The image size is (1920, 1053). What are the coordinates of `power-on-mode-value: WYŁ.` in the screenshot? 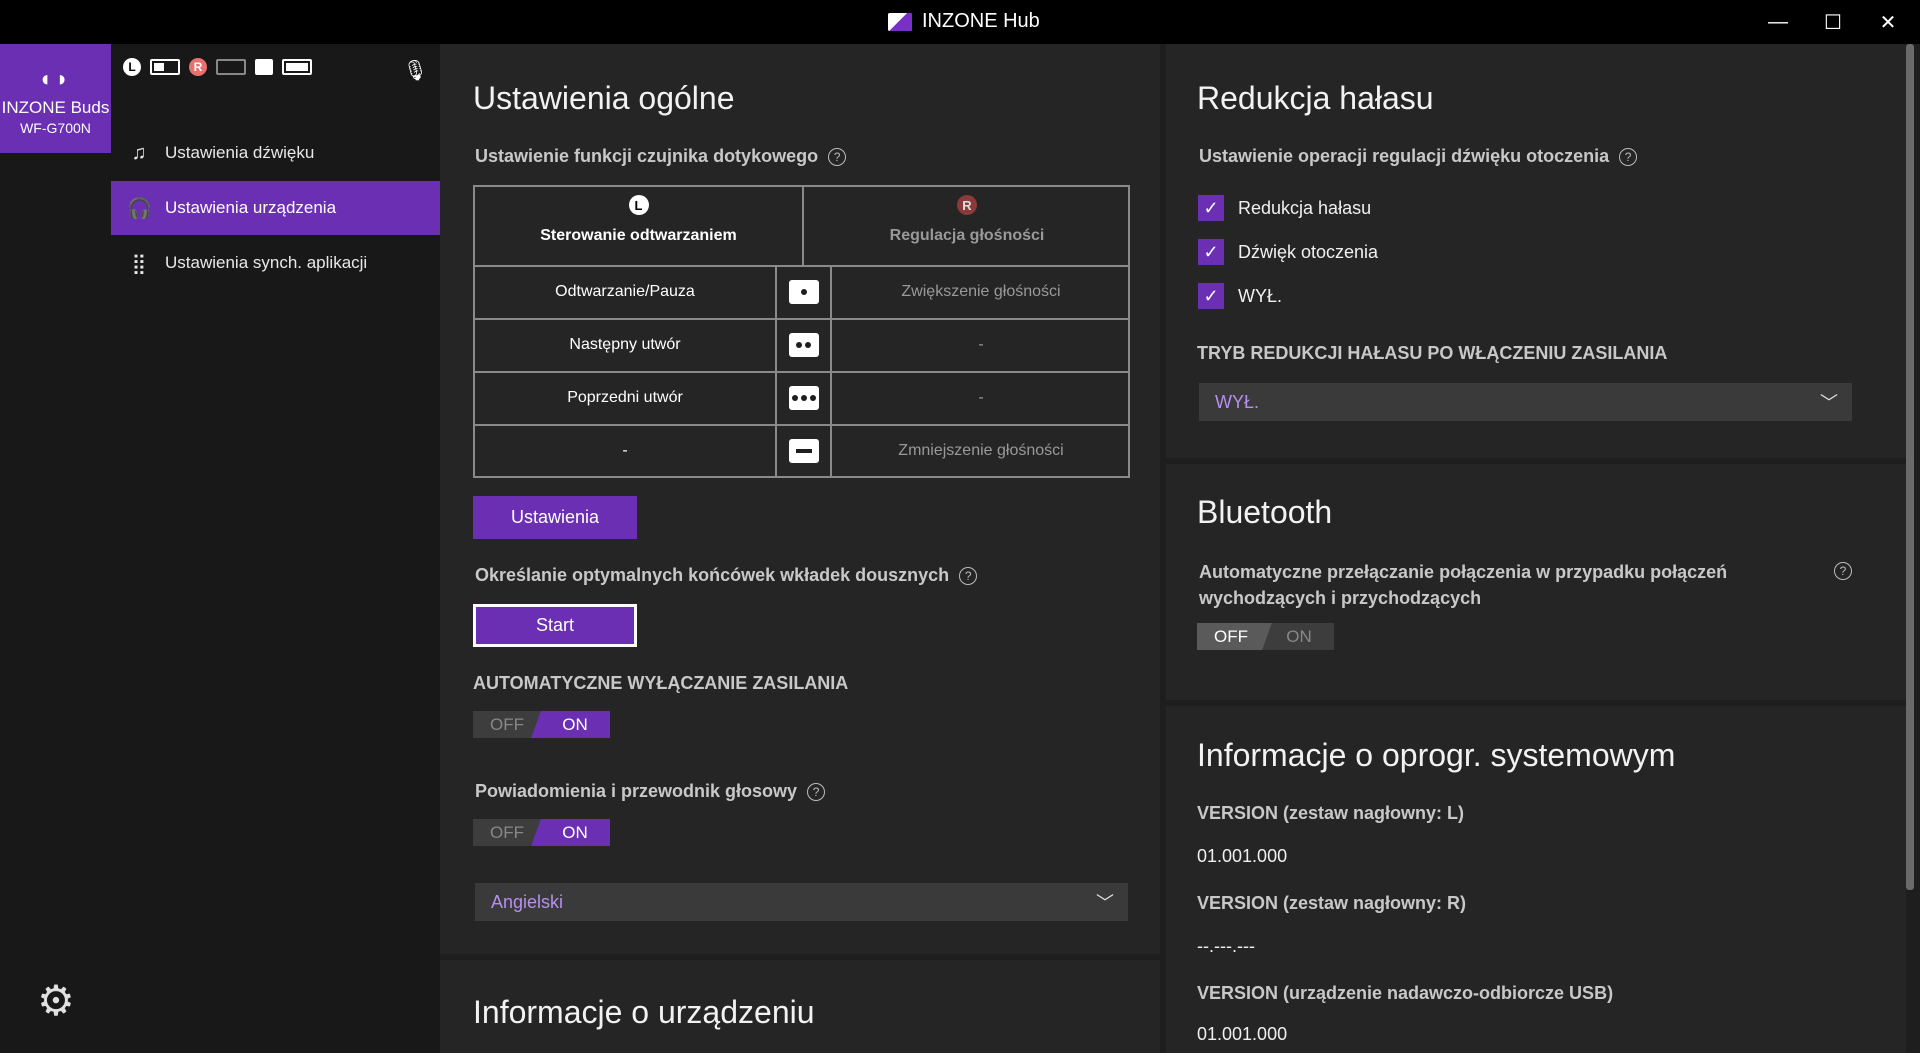 It's located at (1237, 401).